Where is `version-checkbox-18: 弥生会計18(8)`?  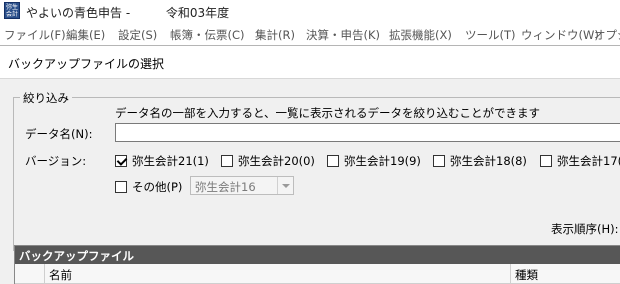 version-checkbox-18: 弥生会計18(8) is located at coordinates (480, 161).